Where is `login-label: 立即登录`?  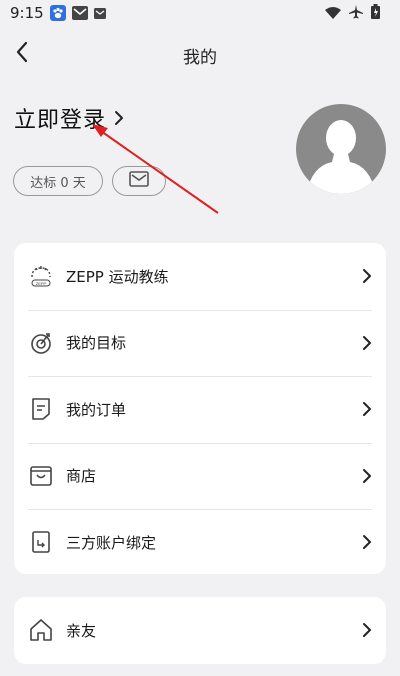
login-label: 立即登录 is located at coordinates (60, 120).